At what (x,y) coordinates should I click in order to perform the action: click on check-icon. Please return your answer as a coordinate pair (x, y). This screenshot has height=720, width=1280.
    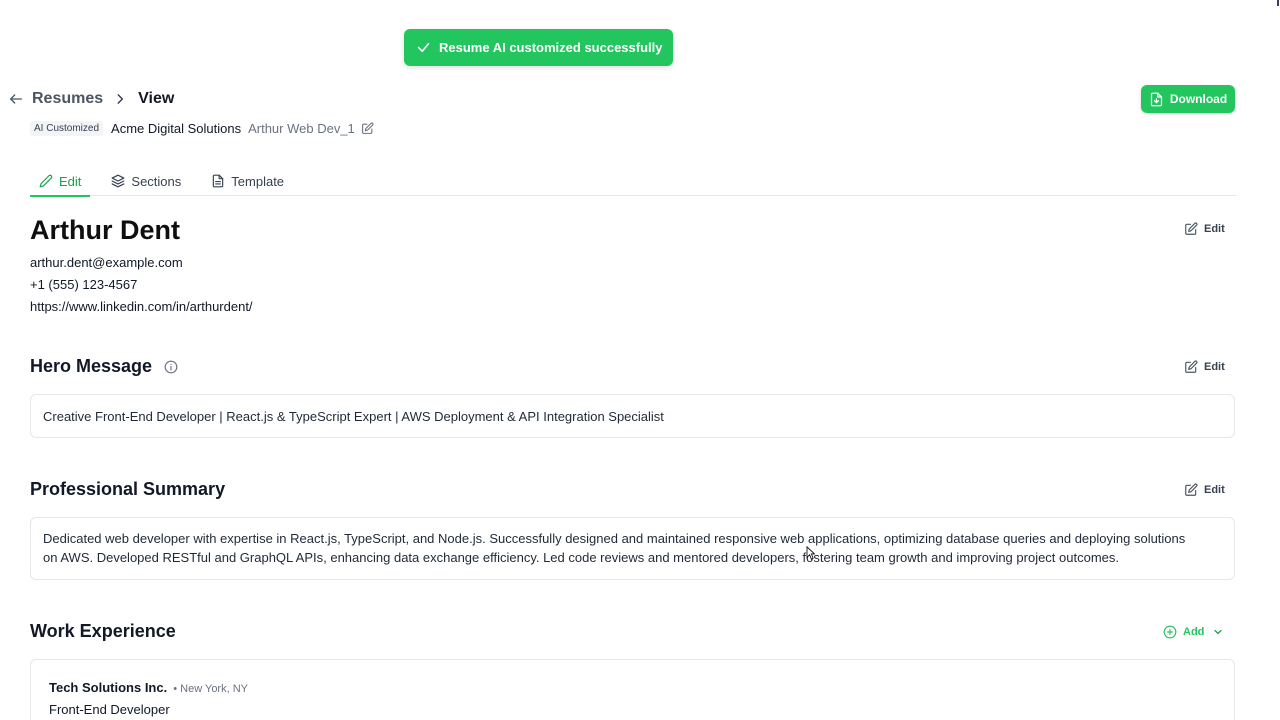
    Looking at the image, I should click on (423, 47).